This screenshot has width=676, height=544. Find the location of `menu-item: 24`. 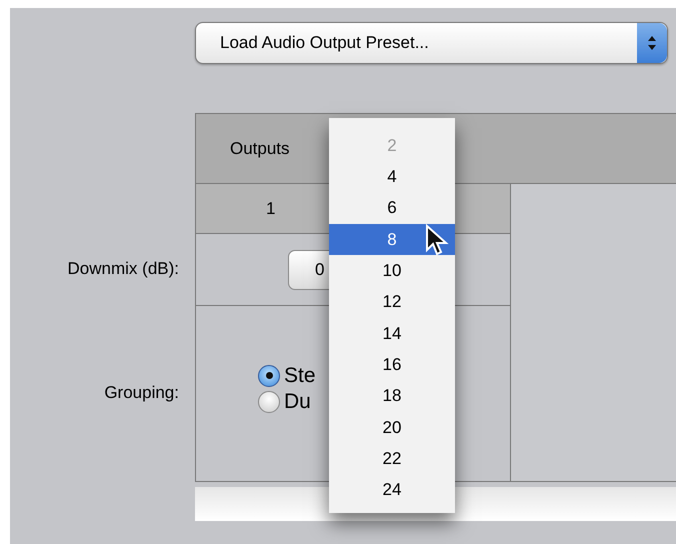

menu-item: 24 is located at coordinates (392, 490).